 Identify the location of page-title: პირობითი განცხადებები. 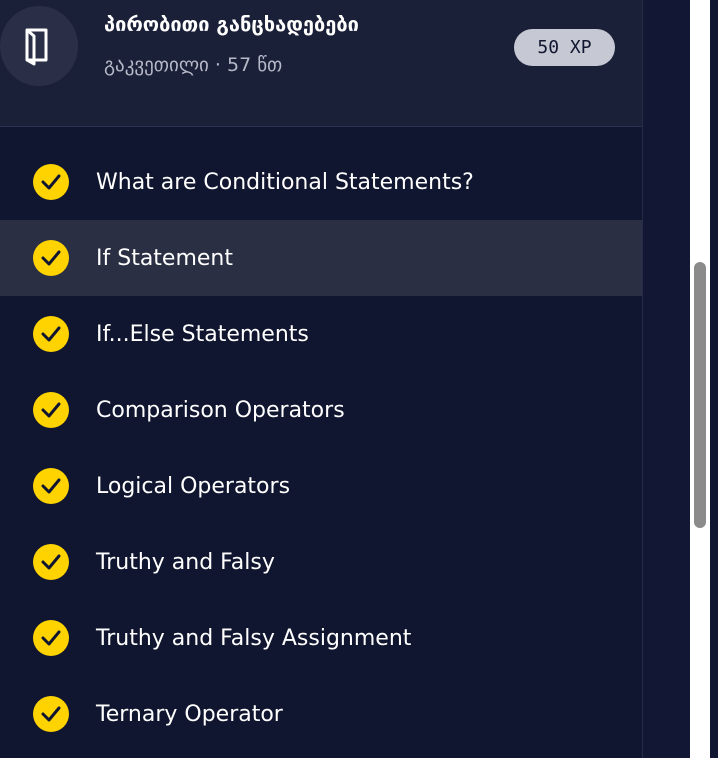
(231, 24).